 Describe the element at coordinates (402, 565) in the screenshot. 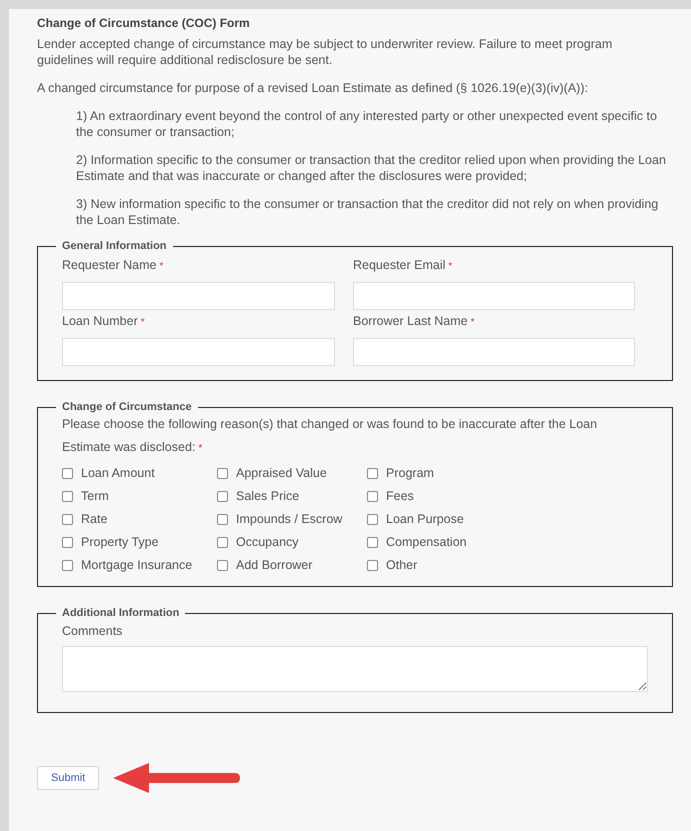

I see `checkbox-label: Other` at that location.